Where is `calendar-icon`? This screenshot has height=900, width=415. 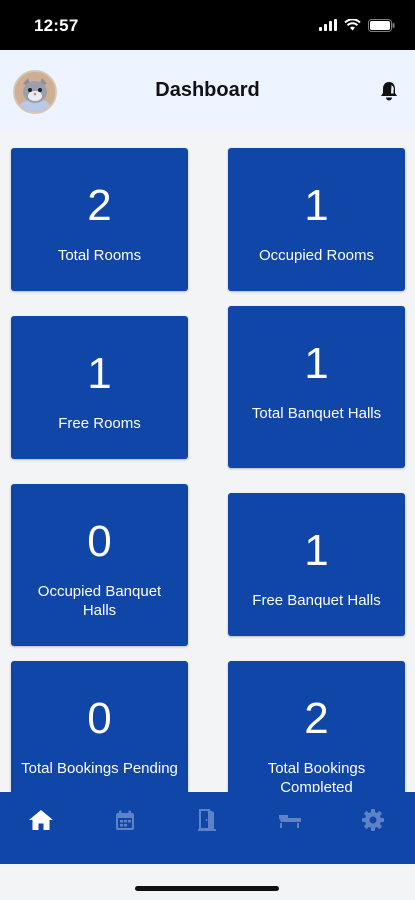 calendar-icon is located at coordinates (125, 820).